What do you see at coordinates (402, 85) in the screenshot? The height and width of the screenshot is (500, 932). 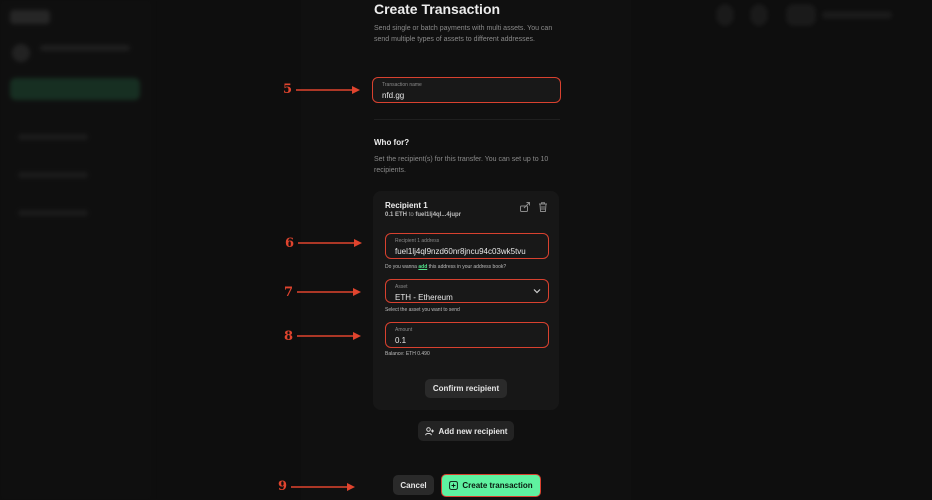 I see `transaction-name-label: Transaction name` at bounding box center [402, 85].